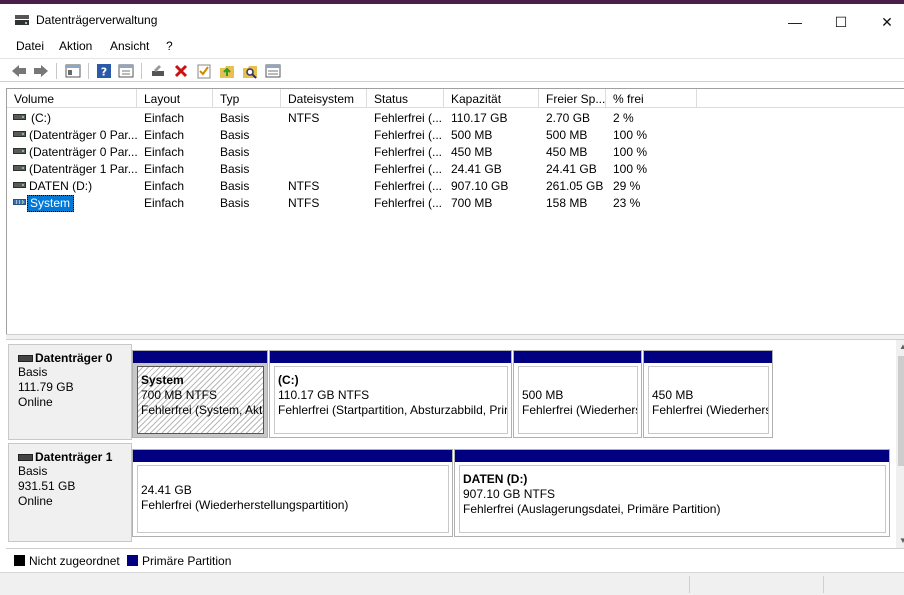 The height and width of the screenshot is (595, 904). Describe the element at coordinates (70, 492) in the screenshot. I see `disk-1-label: Datenträger 1 Basis 931.51 GB Online` at that location.